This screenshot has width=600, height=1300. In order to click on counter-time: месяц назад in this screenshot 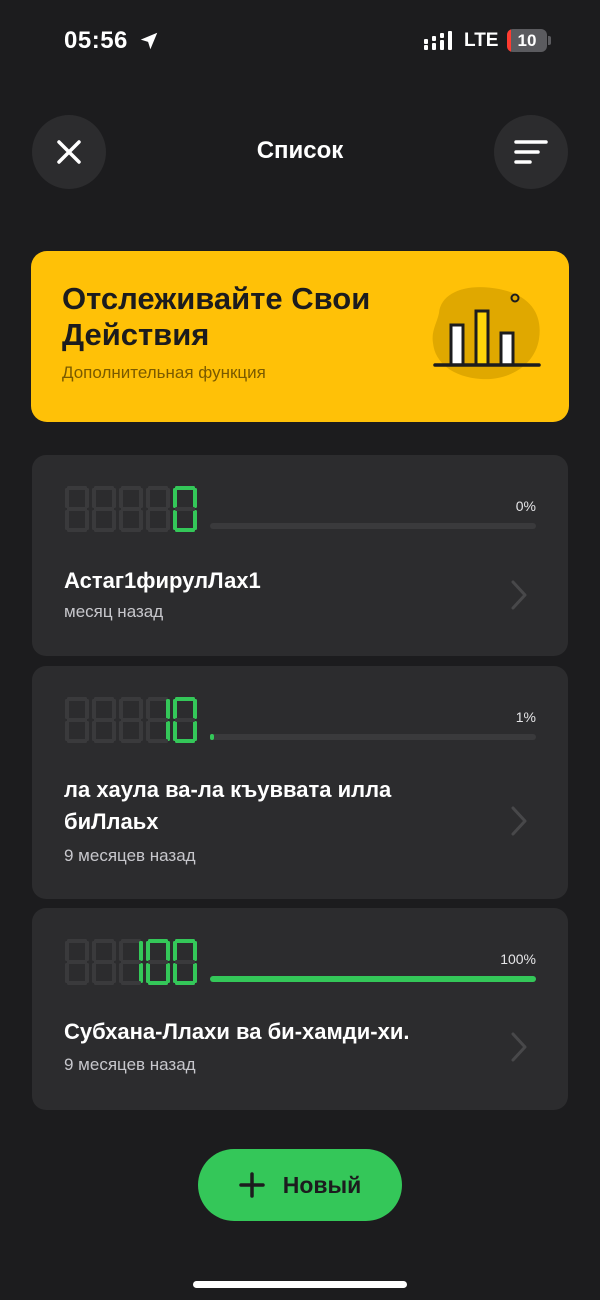, I will do `click(114, 611)`.